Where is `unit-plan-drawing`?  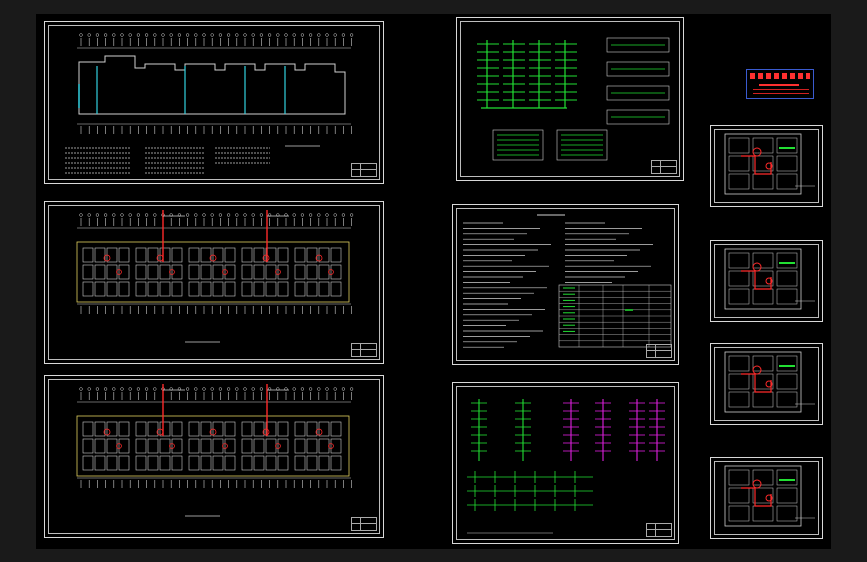 unit-plan-drawing is located at coordinates (769, 279).